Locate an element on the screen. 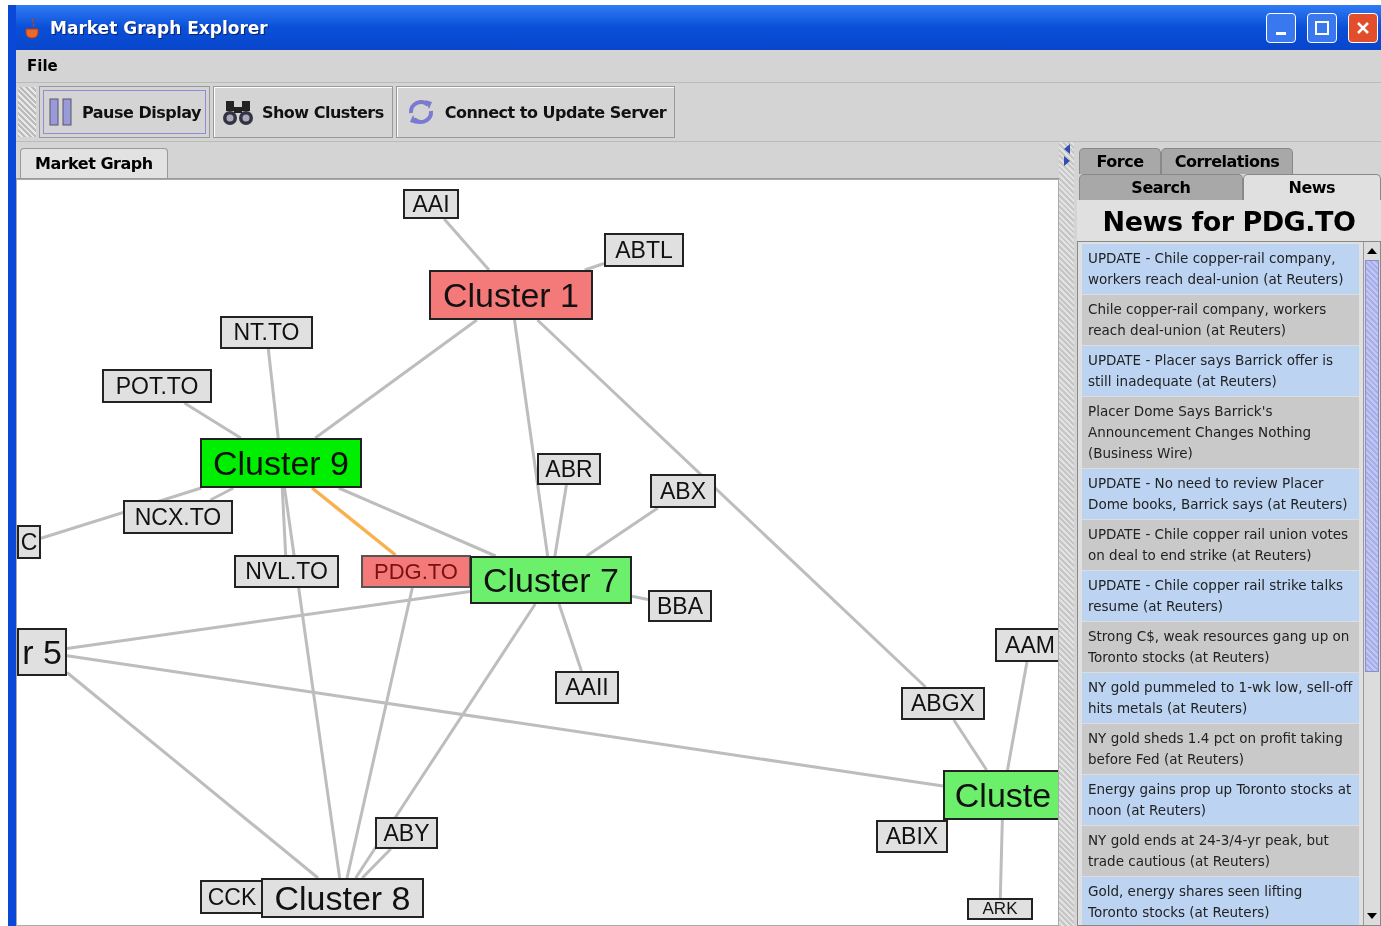  menu-item: File is located at coordinates (42, 66).